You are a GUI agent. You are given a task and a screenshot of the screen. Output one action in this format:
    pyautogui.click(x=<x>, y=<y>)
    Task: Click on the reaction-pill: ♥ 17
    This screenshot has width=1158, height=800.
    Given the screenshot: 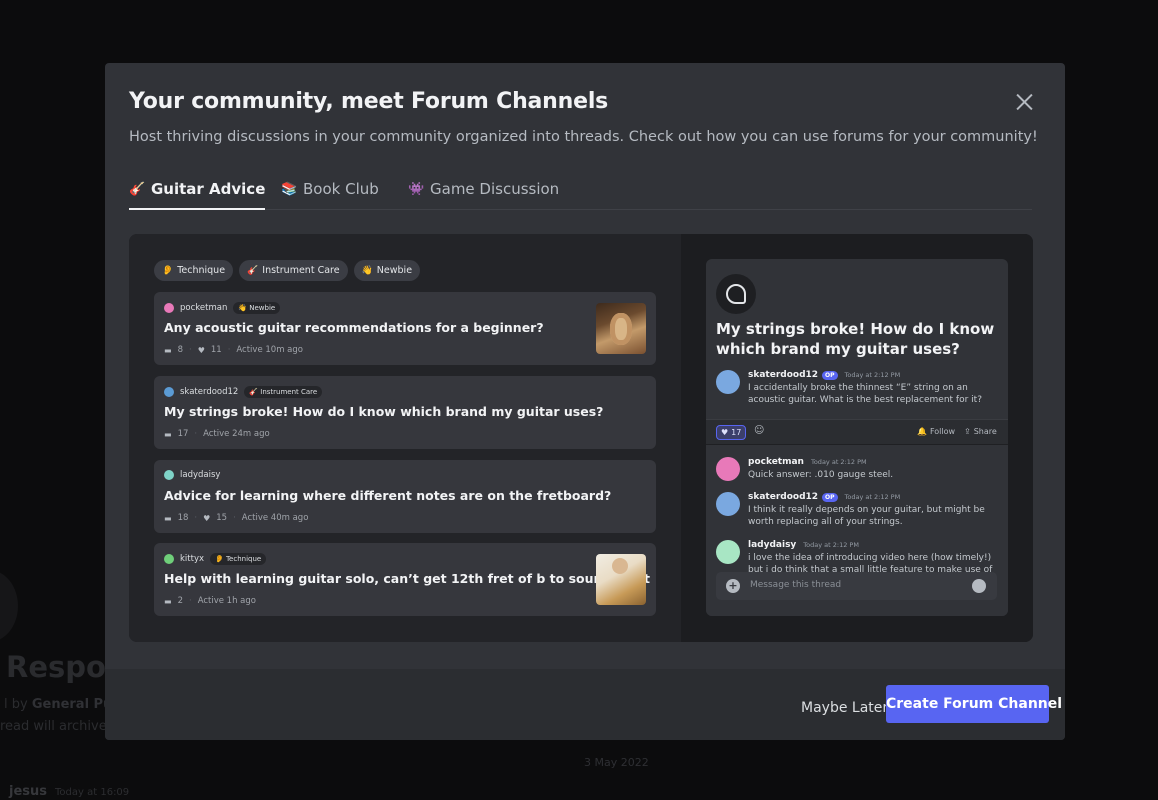 What is the action you would take?
    pyautogui.click(x=731, y=432)
    